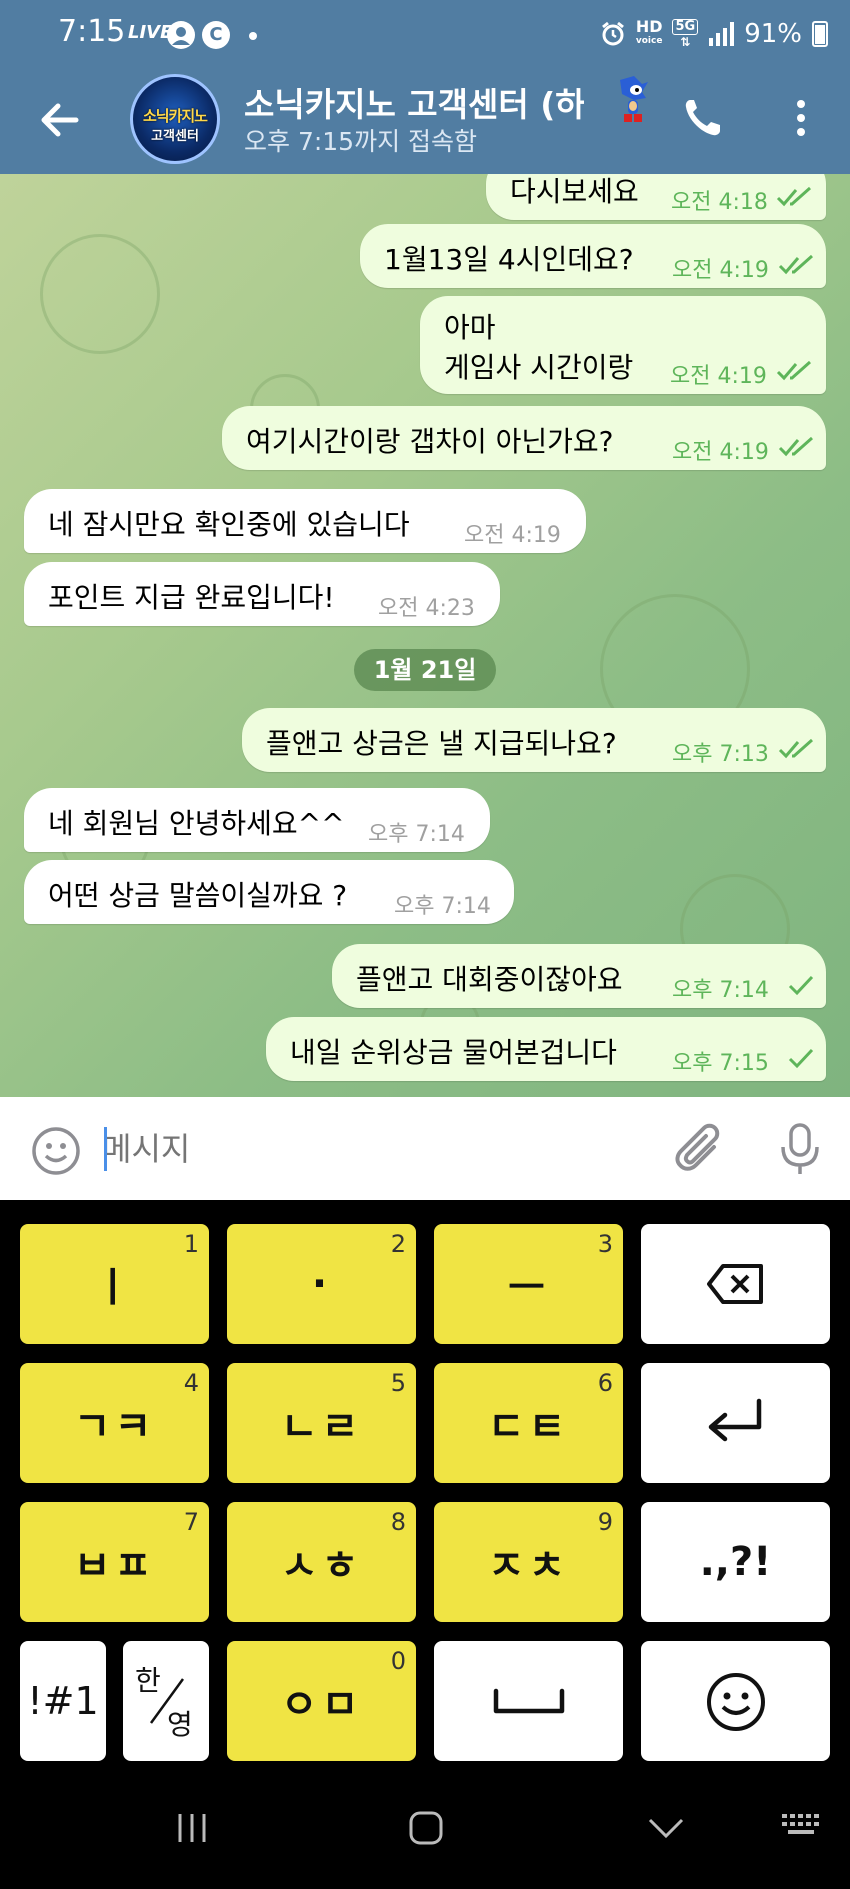 The width and height of the screenshot is (850, 1889). What do you see at coordinates (489, 979) in the screenshot?
I see `message-text: 플앤고 대회중이잖아요` at bounding box center [489, 979].